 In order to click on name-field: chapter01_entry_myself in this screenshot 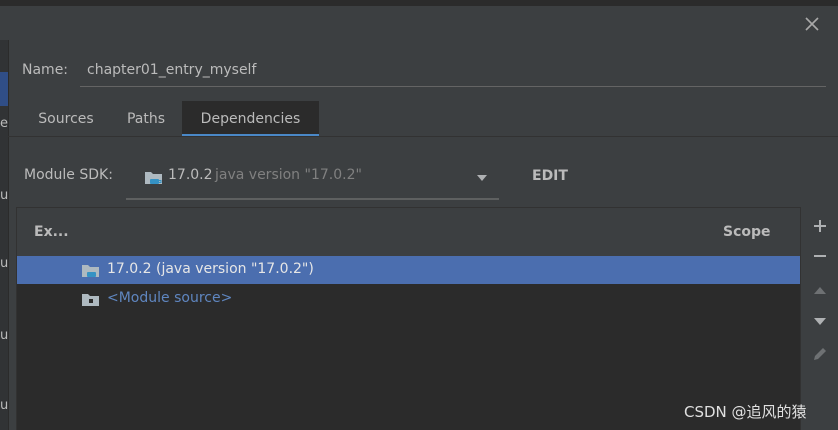, I will do `click(453, 71)`.